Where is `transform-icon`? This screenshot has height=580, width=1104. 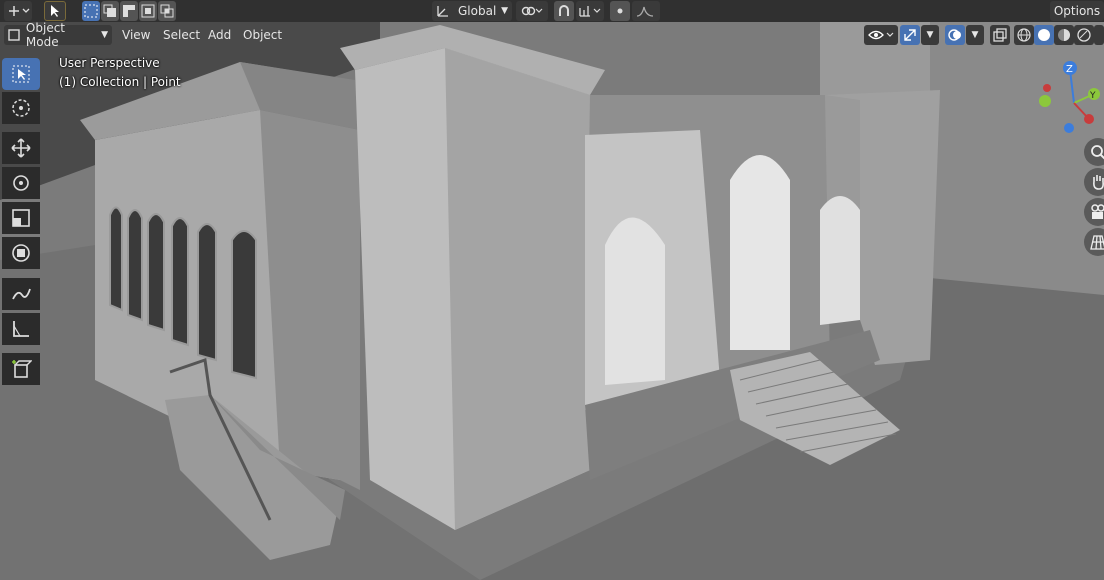
transform-icon is located at coordinates (21, 253).